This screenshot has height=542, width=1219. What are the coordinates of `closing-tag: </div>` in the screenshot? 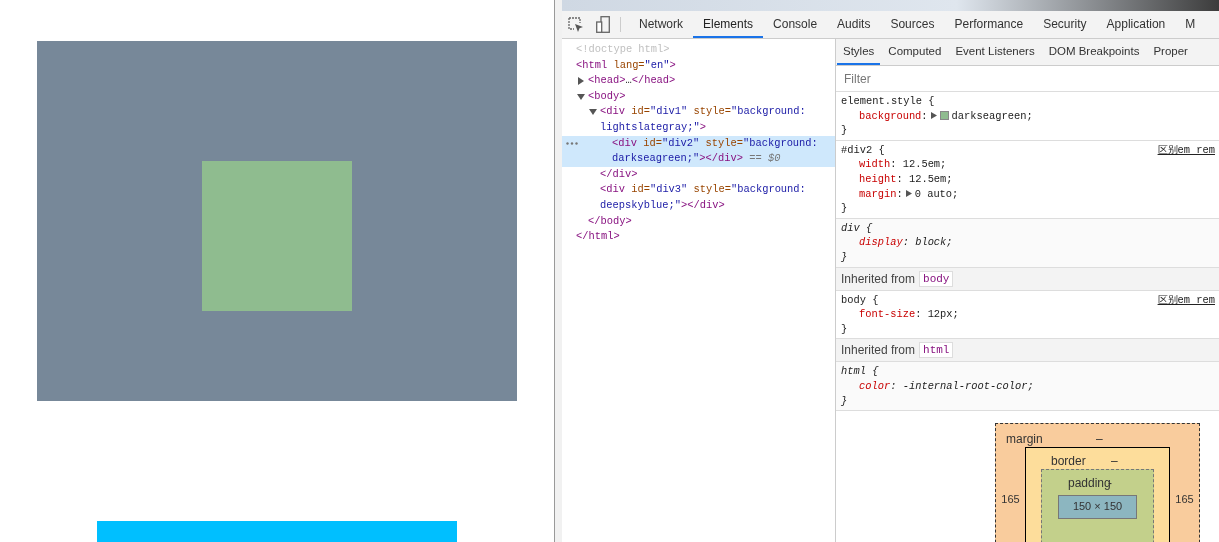 It's located at (698, 174).